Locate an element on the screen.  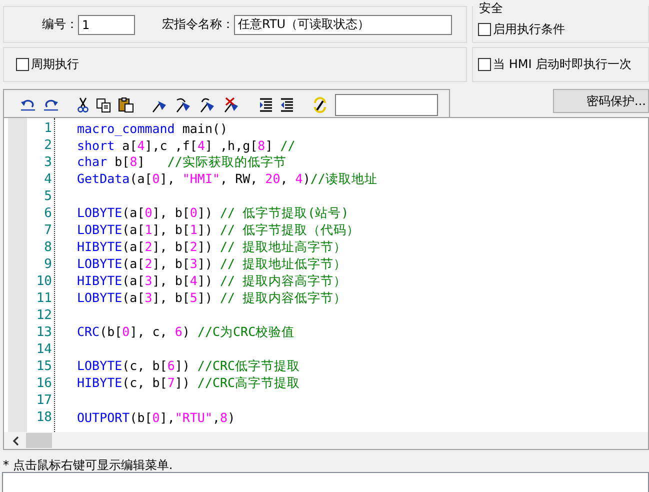
search-field is located at coordinates (386, 105).